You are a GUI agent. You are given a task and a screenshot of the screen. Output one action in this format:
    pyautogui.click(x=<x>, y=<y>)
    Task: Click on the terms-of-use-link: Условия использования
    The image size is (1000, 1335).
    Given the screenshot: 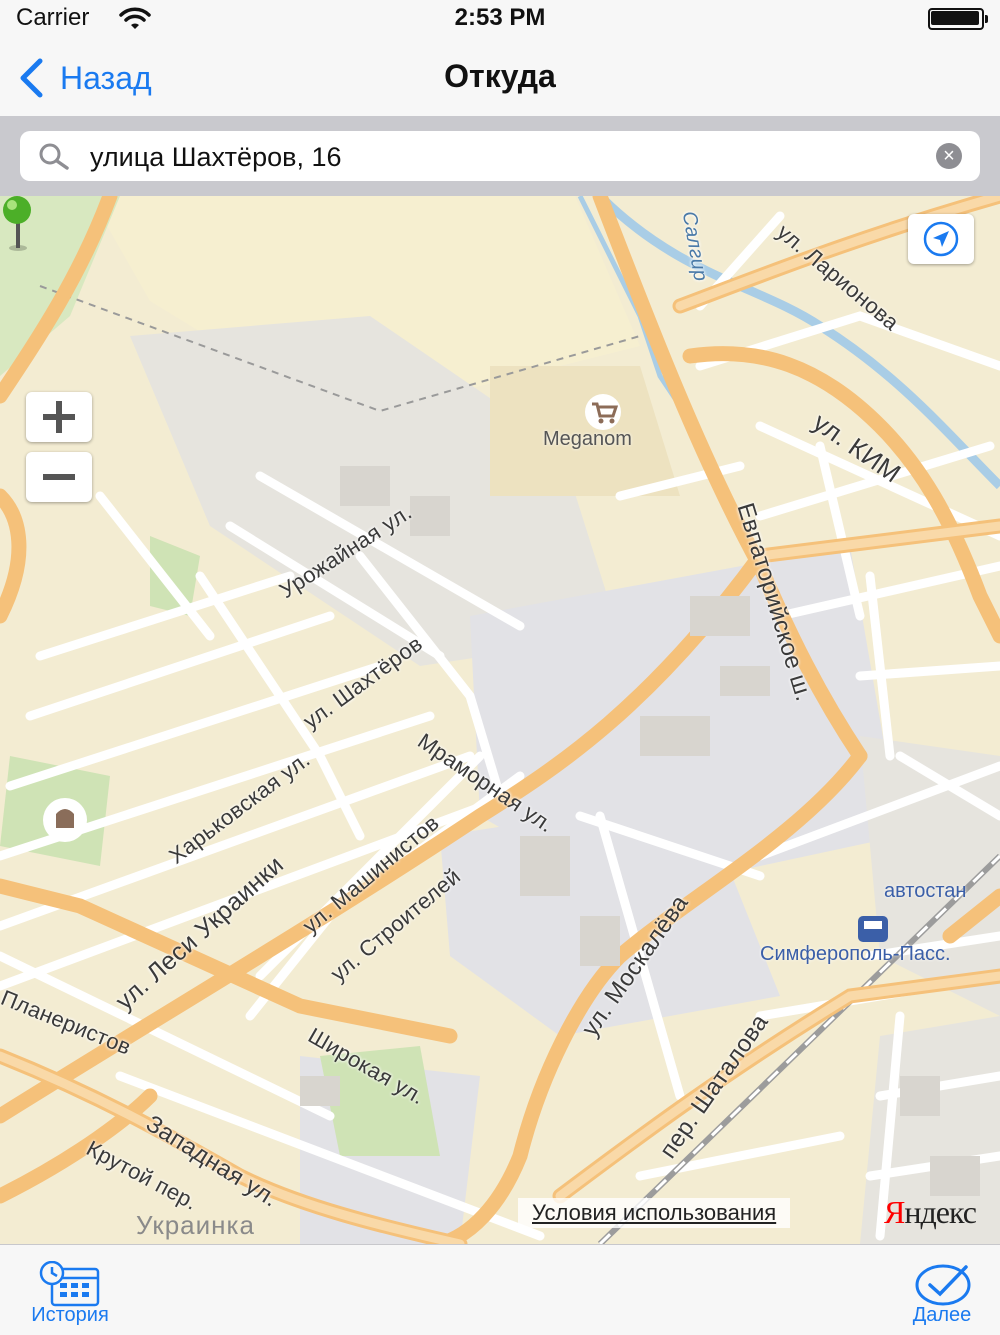 What is the action you would take?
    pyautogui.click(x=654, y=1213)
    